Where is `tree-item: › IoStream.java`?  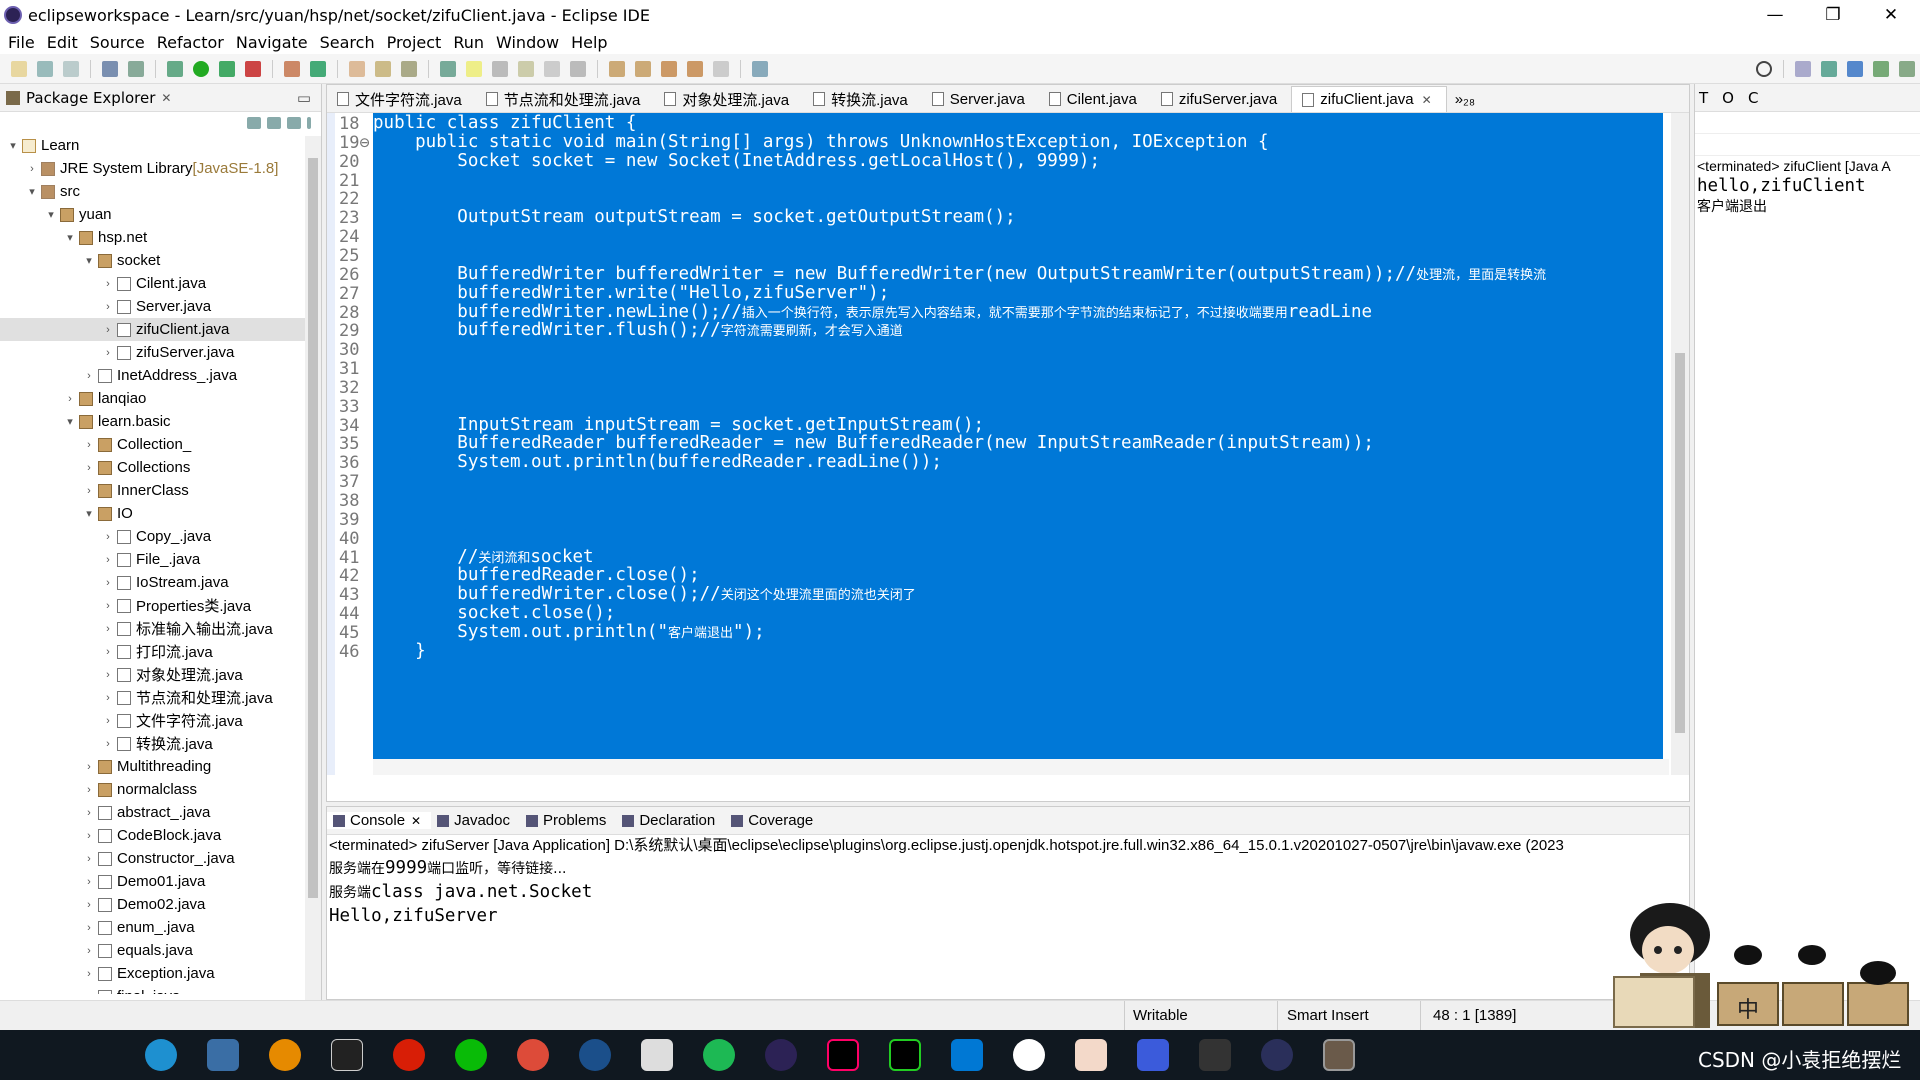 tree-item: › IoStream.java is located at coordinates (160, 582).